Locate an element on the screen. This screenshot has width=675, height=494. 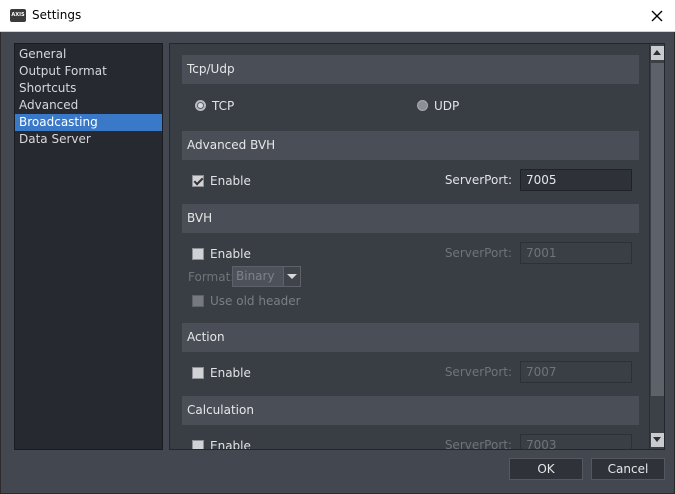
nav-item-data-server: Data Server is located at coordinates (88, 139).